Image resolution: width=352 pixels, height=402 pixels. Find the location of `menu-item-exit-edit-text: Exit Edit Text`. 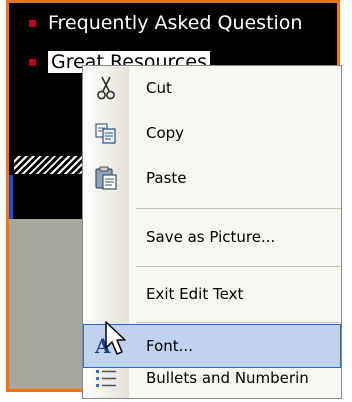

menu-item-exit-edit-text: Exit Edit Text is located at coordinates (212, 294).